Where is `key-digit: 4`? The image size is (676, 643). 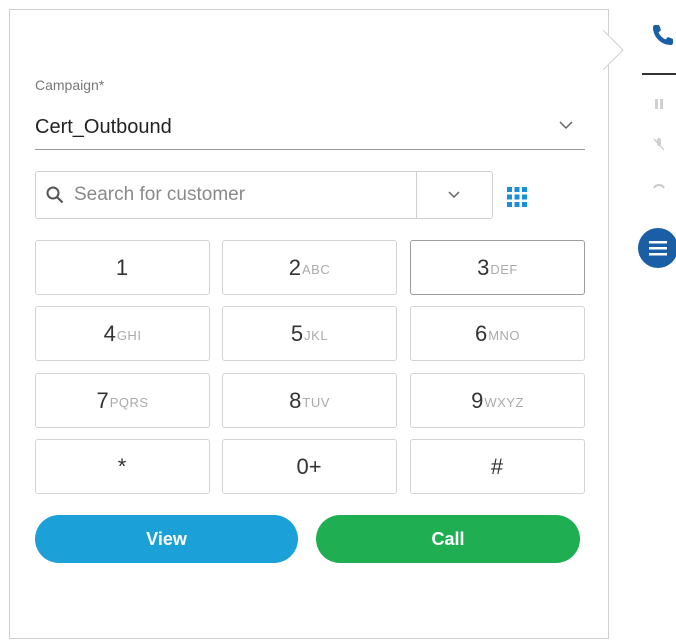
key-digit: 4 is located at coordinates (109, 333).